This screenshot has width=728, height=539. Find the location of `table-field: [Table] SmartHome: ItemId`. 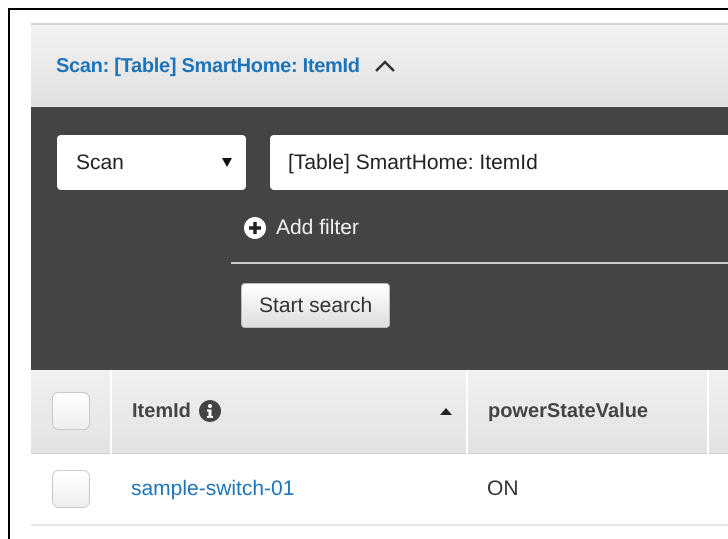

table-field: [Table] SmartHome: ItemId is located at coordinates (499, 162).